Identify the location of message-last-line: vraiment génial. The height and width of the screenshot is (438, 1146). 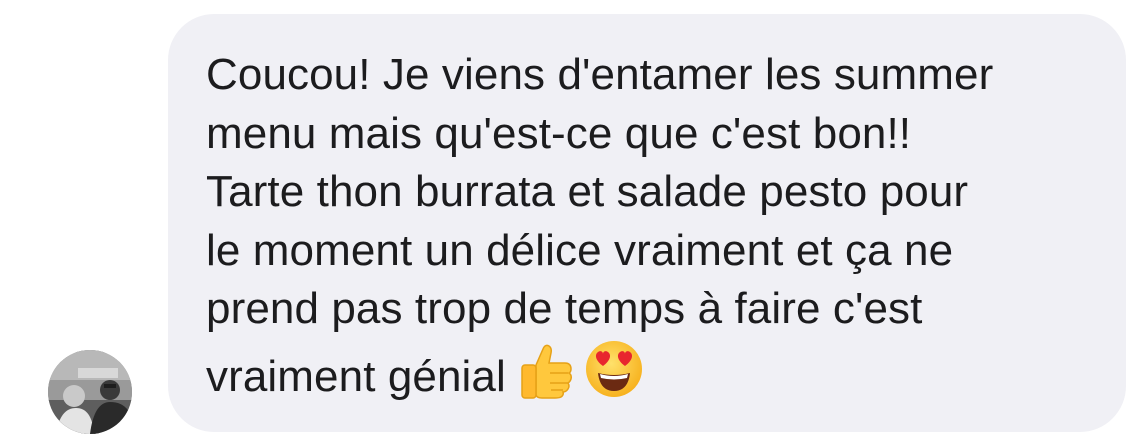
(651, 373).